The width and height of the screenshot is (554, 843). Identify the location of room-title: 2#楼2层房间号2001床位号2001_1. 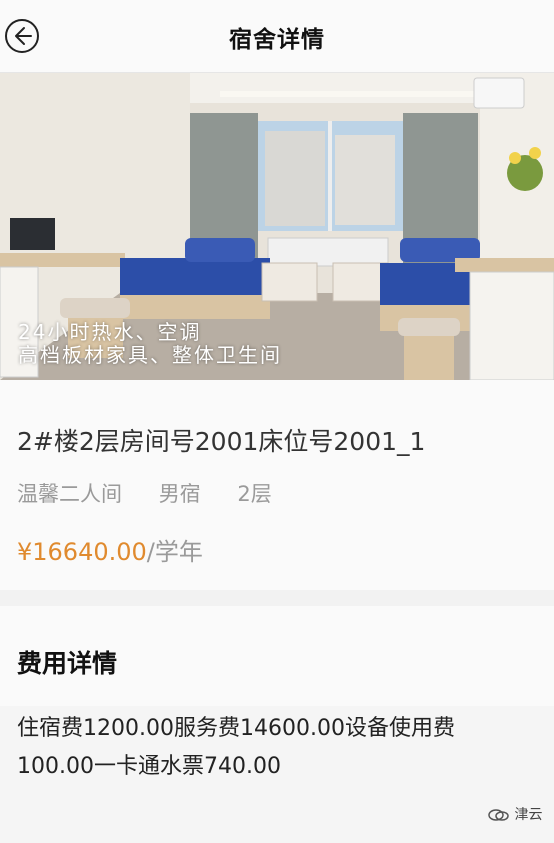
(221, 441).